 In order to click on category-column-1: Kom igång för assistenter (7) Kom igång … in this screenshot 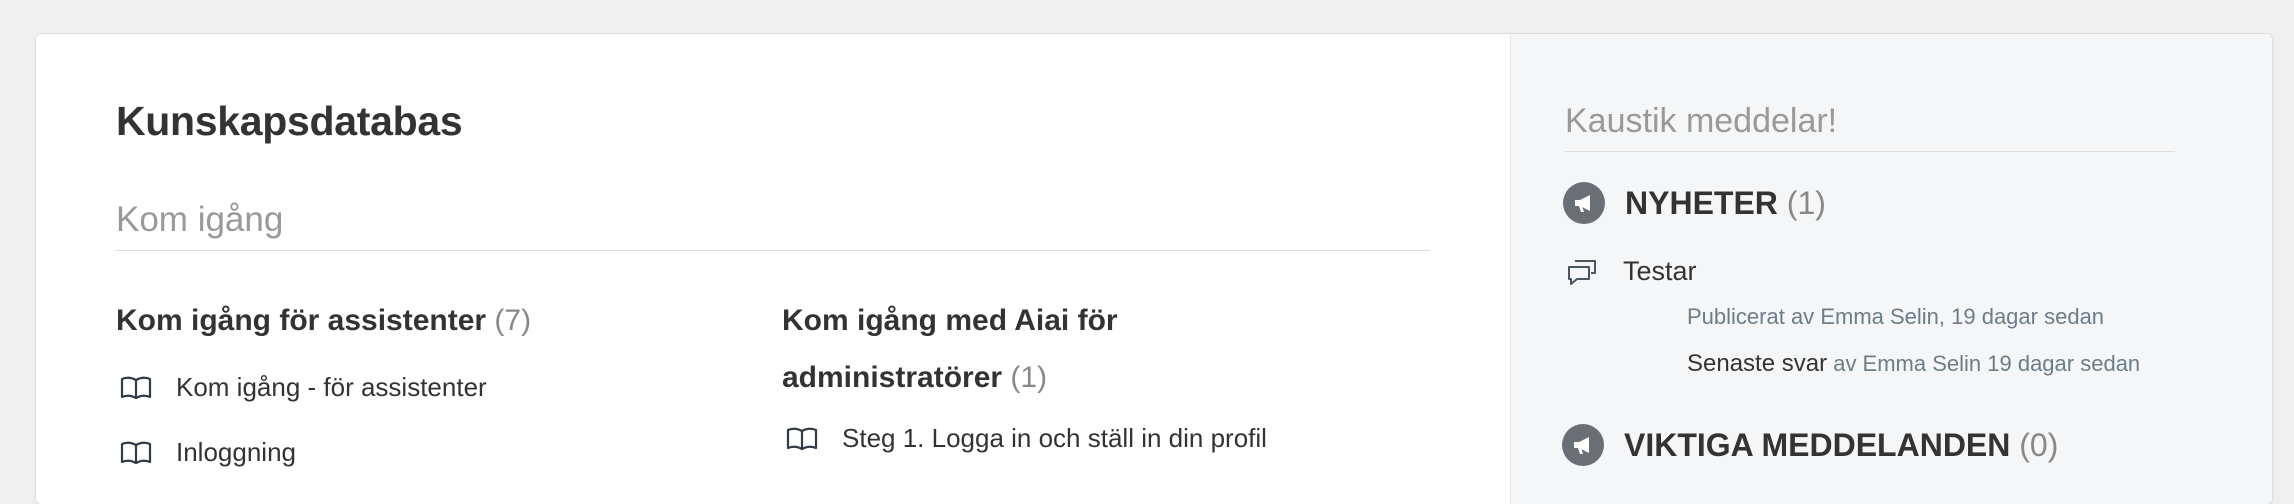, I will do `click(426, 388)`.